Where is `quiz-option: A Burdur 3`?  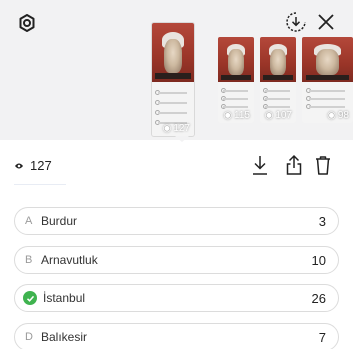
quiz-option: A Burdur 3 is located at coordinates (176, 221).